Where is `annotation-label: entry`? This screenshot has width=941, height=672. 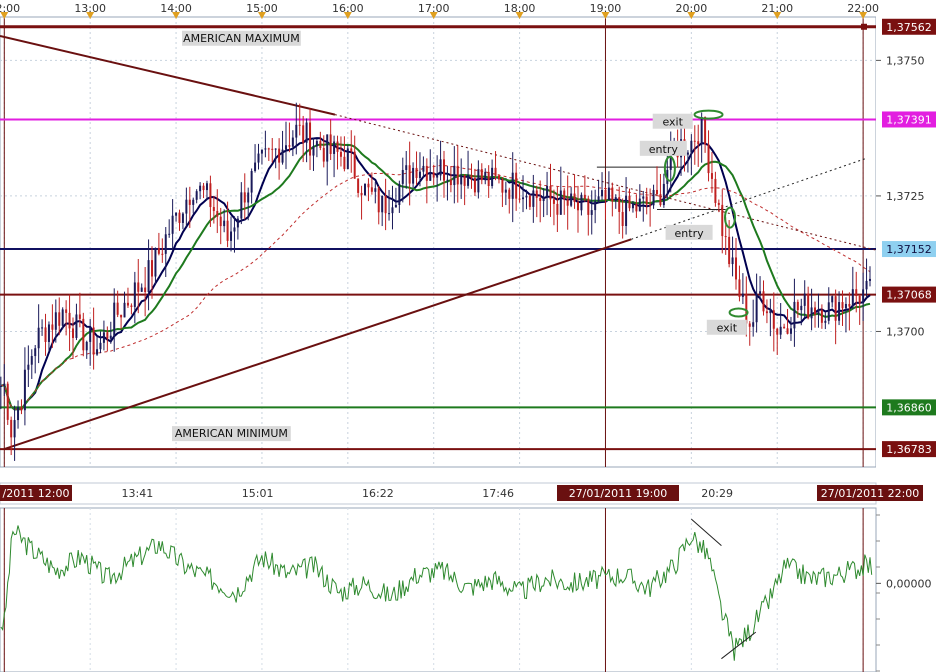
annotation-label: entry is located at coordinates (664, 149).